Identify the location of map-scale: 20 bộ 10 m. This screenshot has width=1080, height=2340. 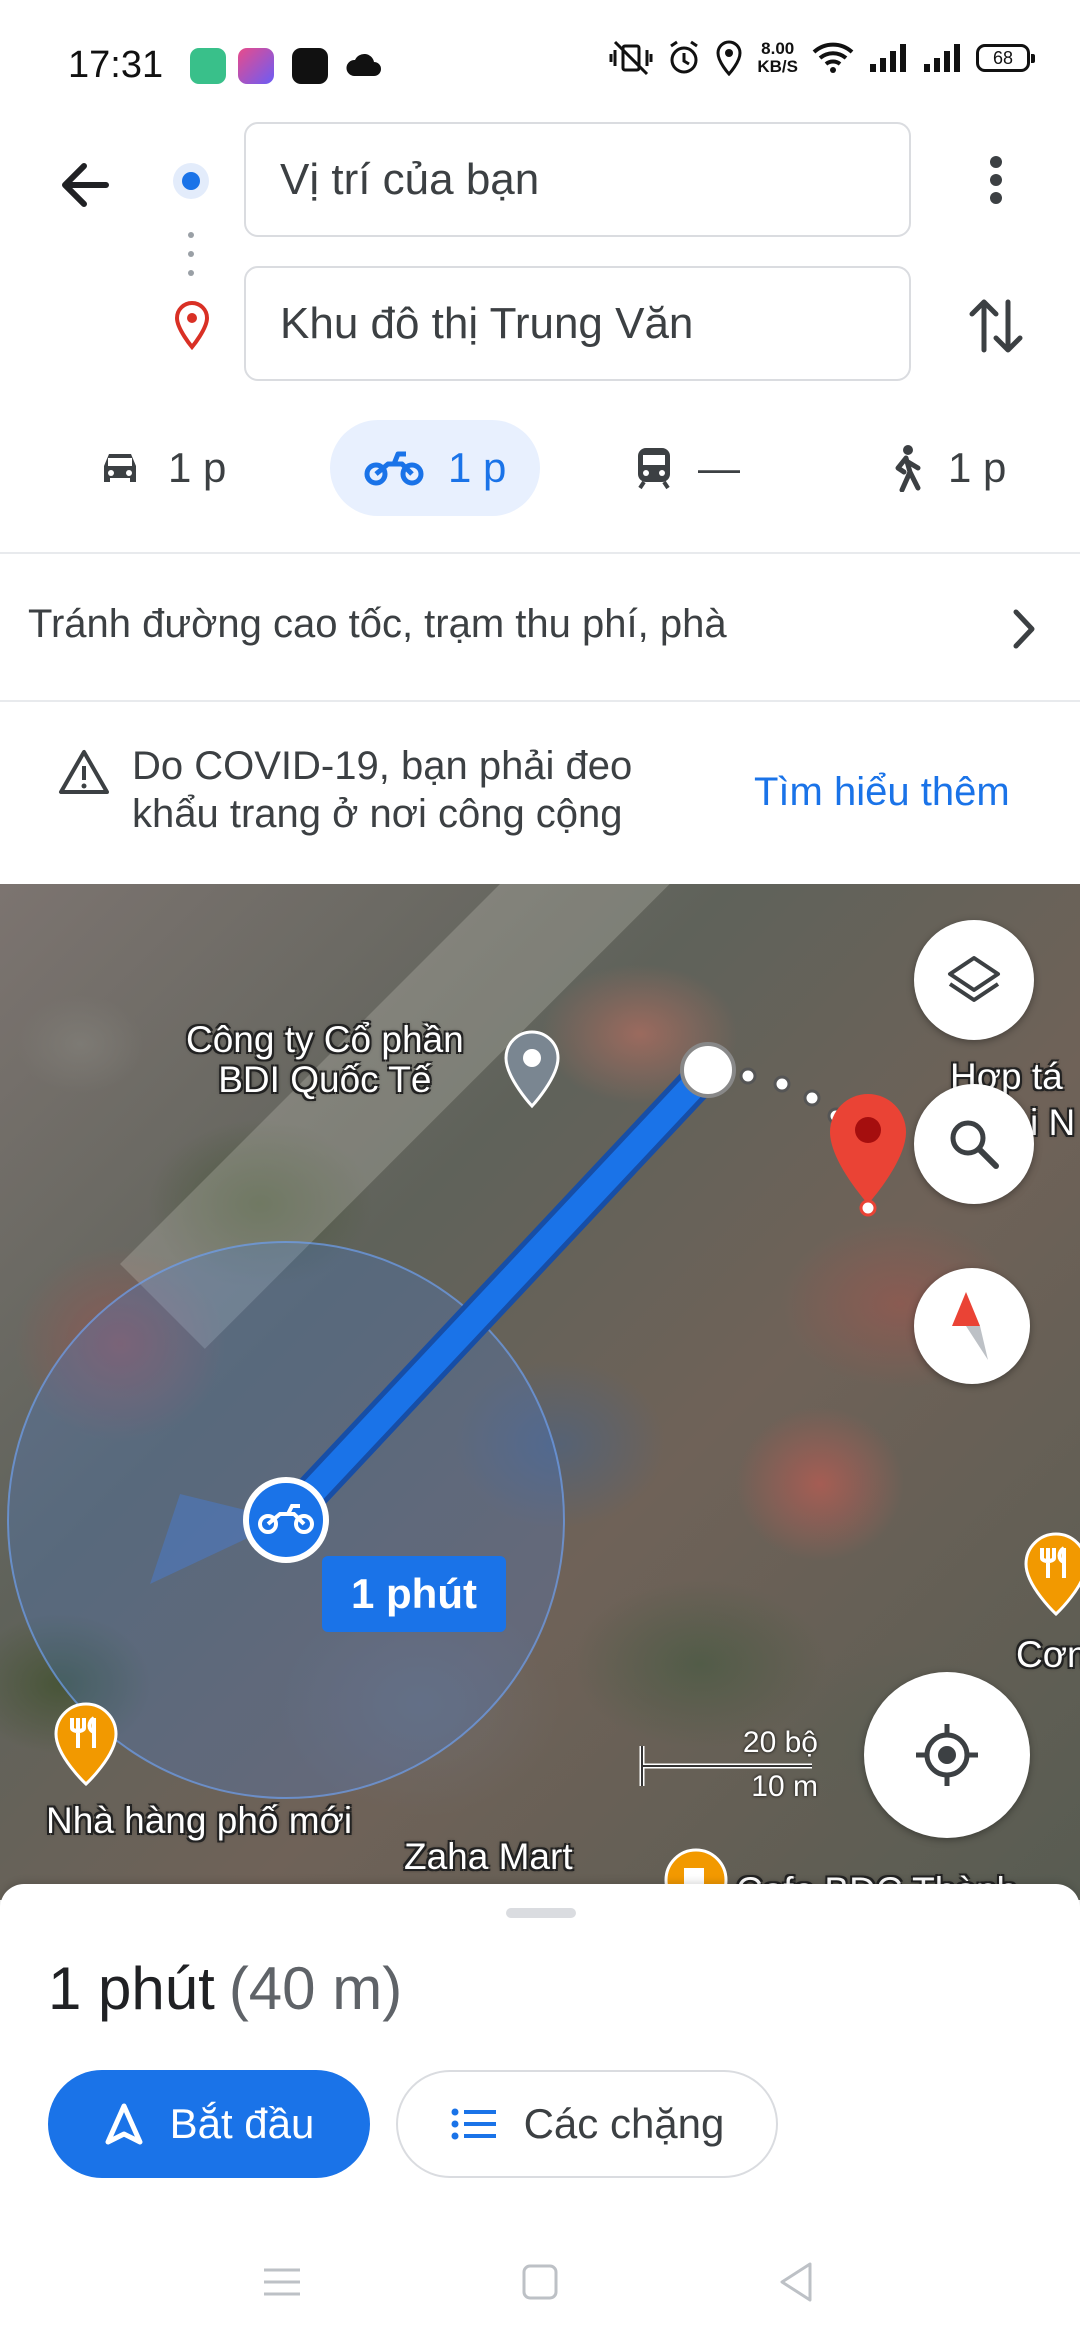
(728, 1766).